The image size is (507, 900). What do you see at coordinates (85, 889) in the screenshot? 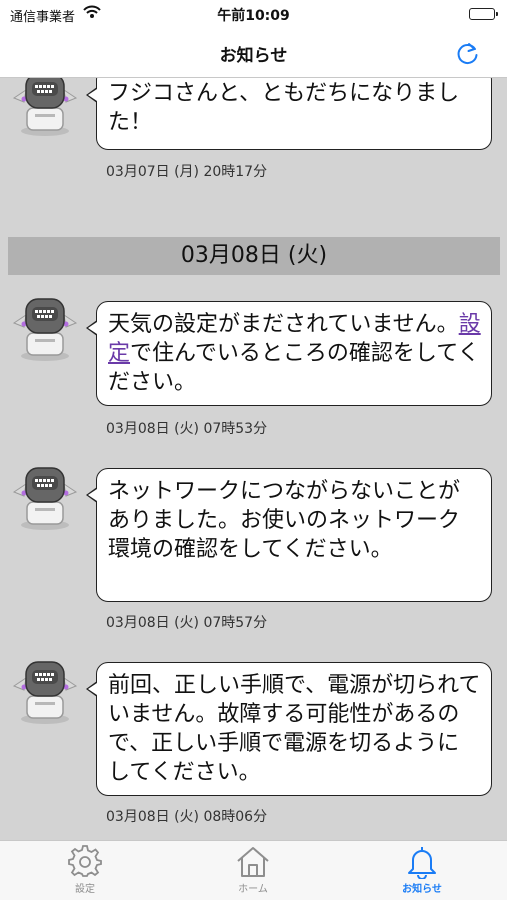
I see `tab-settings-label: 設定` at bounding box center [85, 889].